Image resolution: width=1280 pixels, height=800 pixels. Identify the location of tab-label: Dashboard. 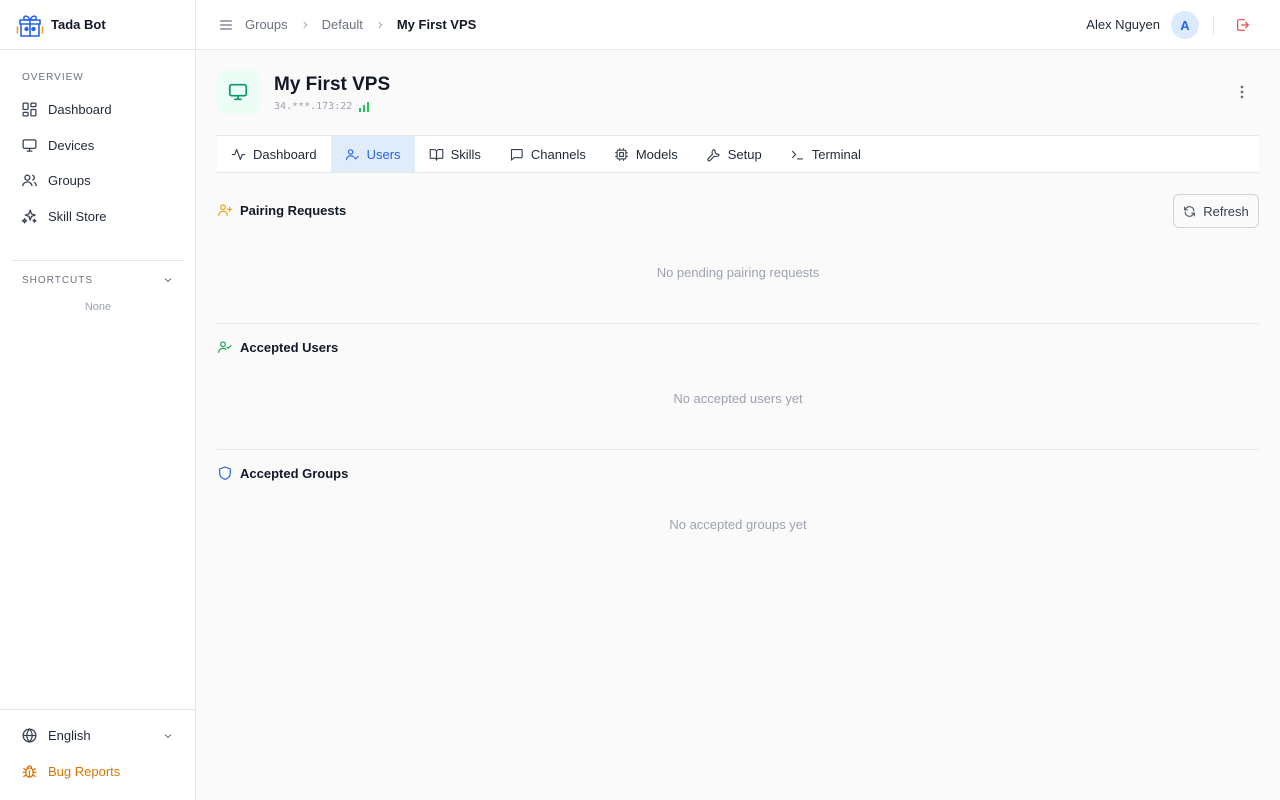
(285, 154).